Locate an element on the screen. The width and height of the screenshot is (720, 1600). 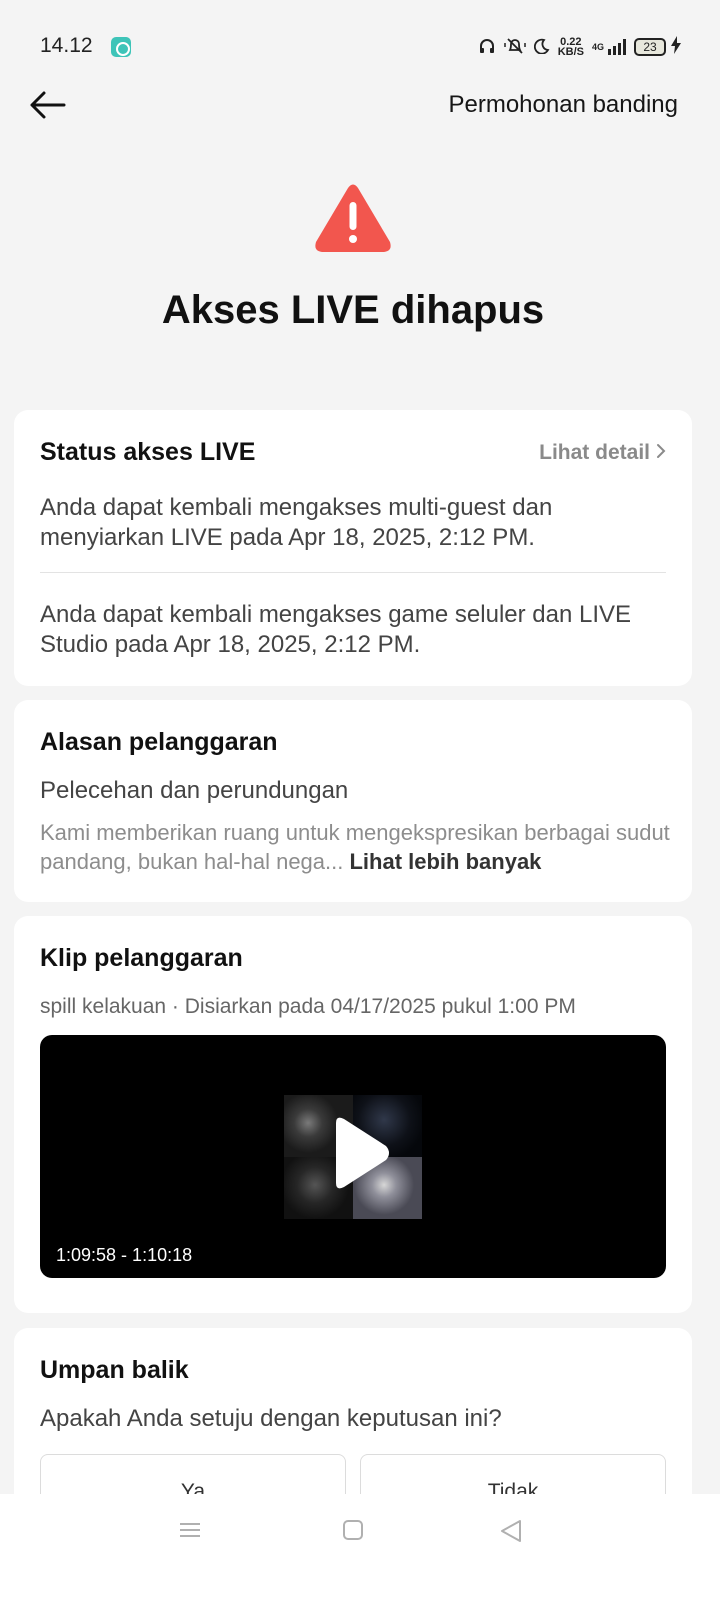
battery-icon: 23 is located at coordinates (650, 47).